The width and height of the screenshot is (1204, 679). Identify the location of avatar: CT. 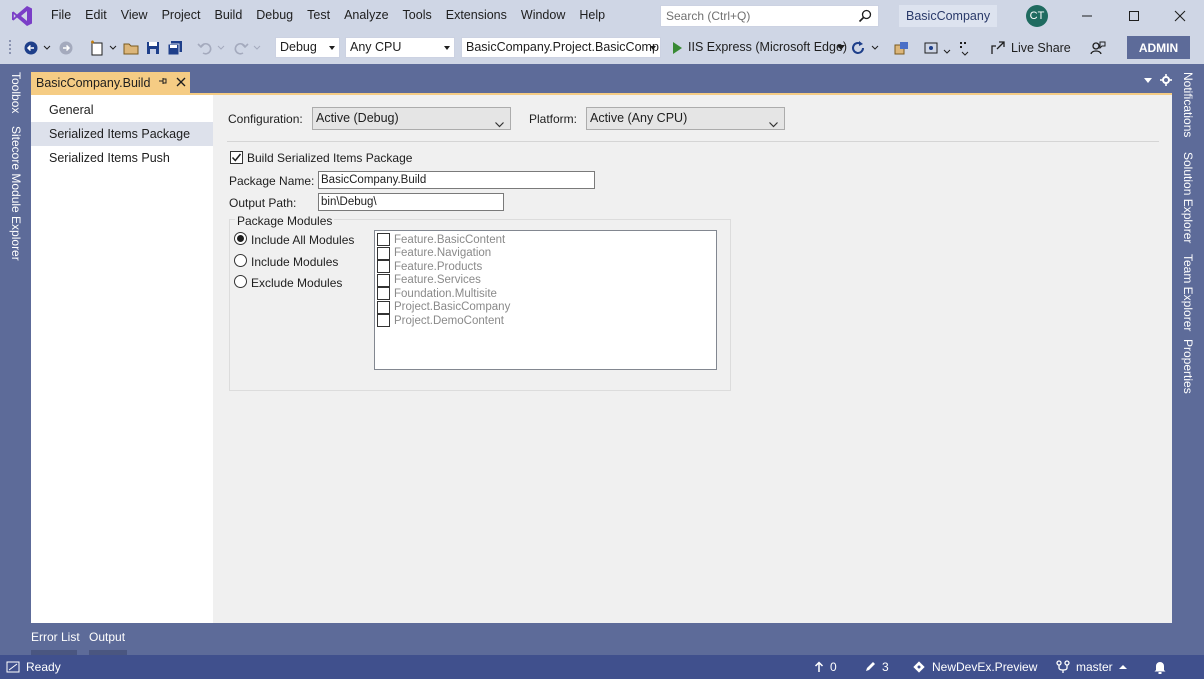
(1037, 16).